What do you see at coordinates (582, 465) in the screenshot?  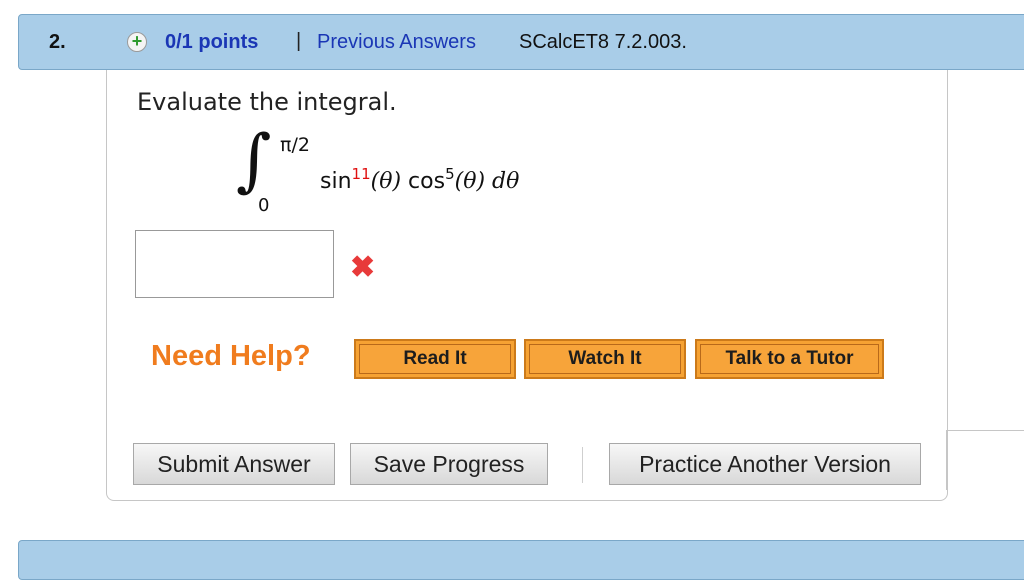 I see `button-divider` at bounding box center [582, 465].